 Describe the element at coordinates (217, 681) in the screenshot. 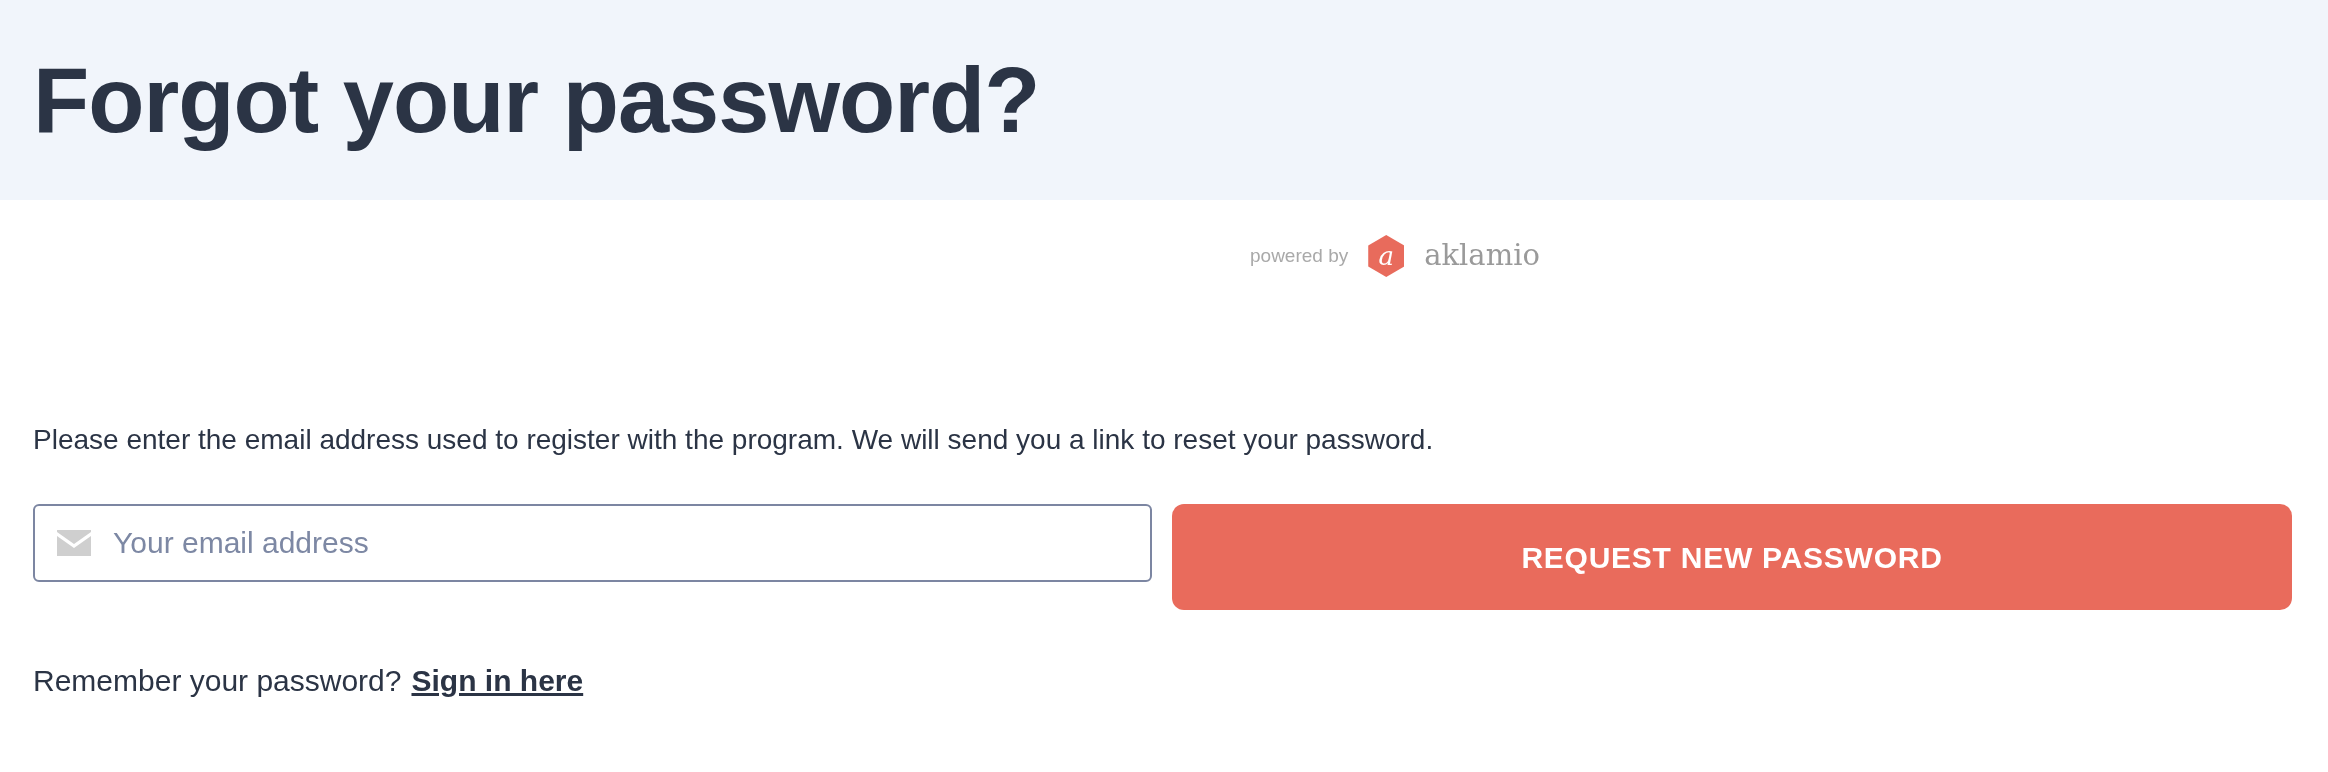

I see `remember-prompt: Remember your password?` at that location.